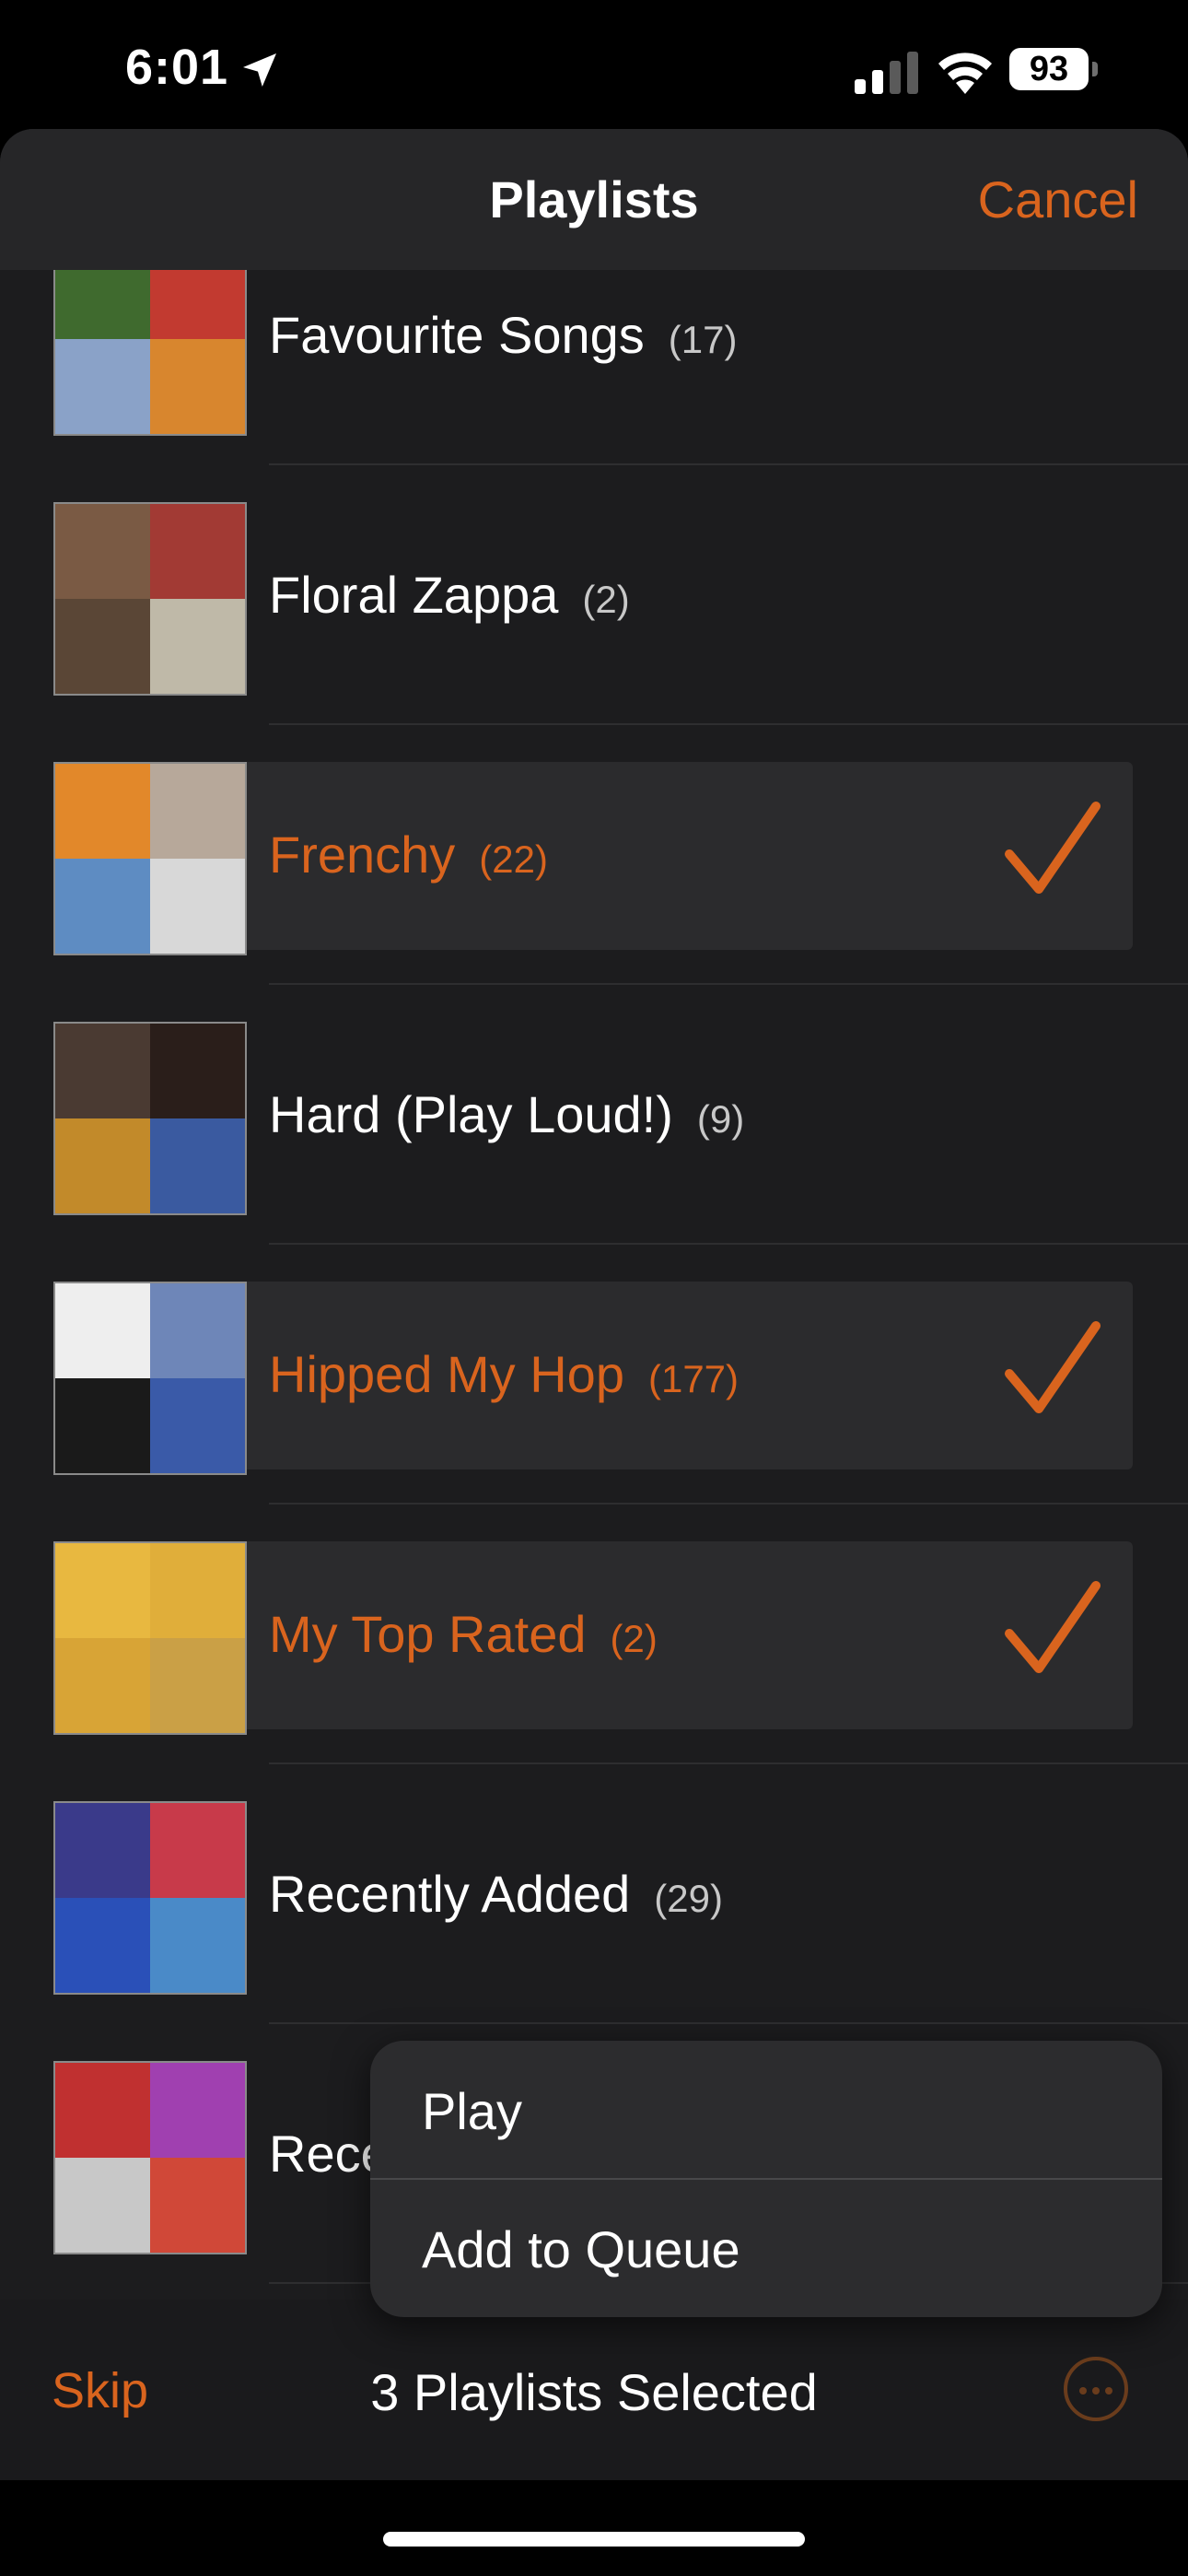 The image size is (1188, 2576). I want to click on playlist-row: Hard (Play Loud!) (9), so click(594, 1115).